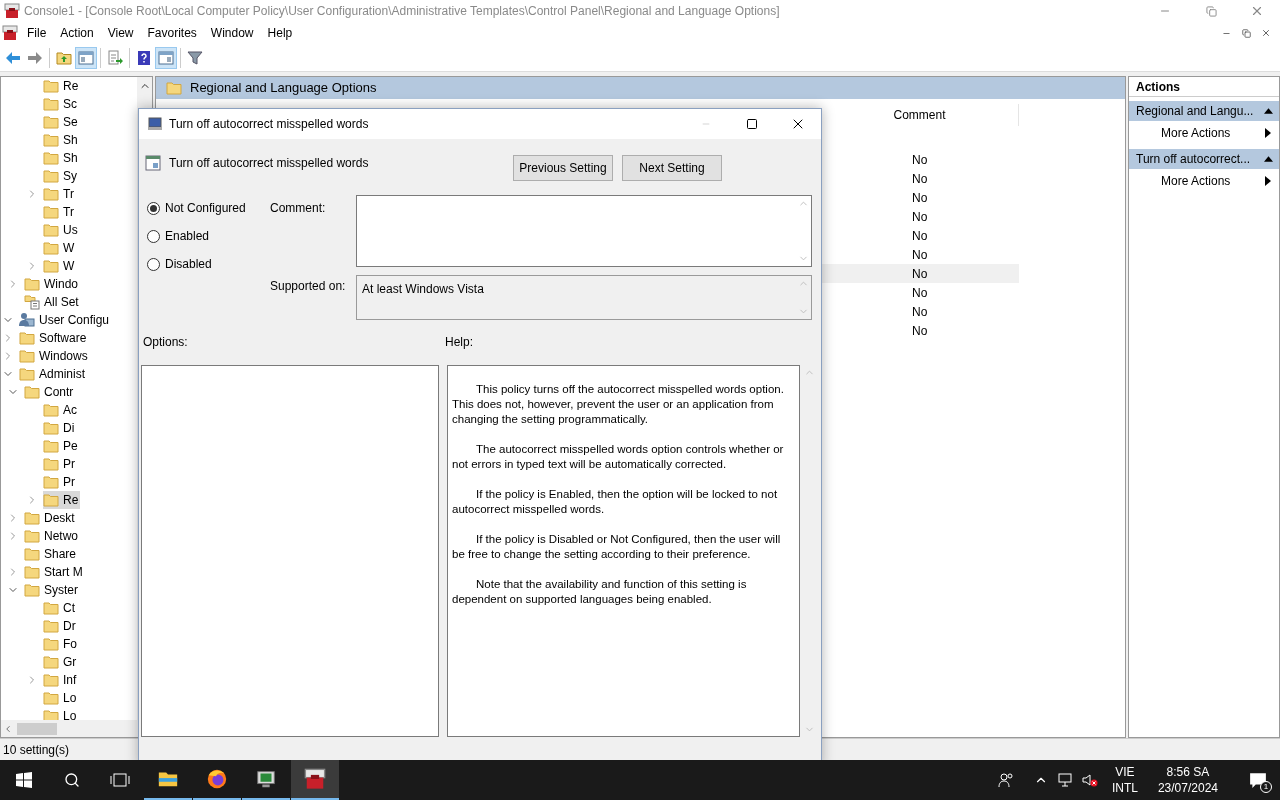 Image resolution: width=1280 pixels, height=800 pixels. I want to click on clock-time: 8:56 SA, so click(1188, 772).